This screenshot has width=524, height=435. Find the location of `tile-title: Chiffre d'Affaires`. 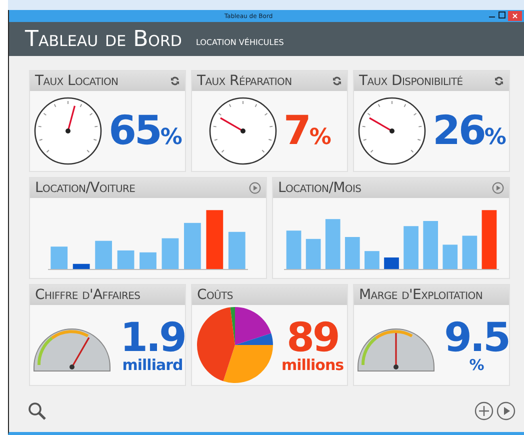

tile-title: Chiffre d'Affaires is located at coordinates (87, 295).